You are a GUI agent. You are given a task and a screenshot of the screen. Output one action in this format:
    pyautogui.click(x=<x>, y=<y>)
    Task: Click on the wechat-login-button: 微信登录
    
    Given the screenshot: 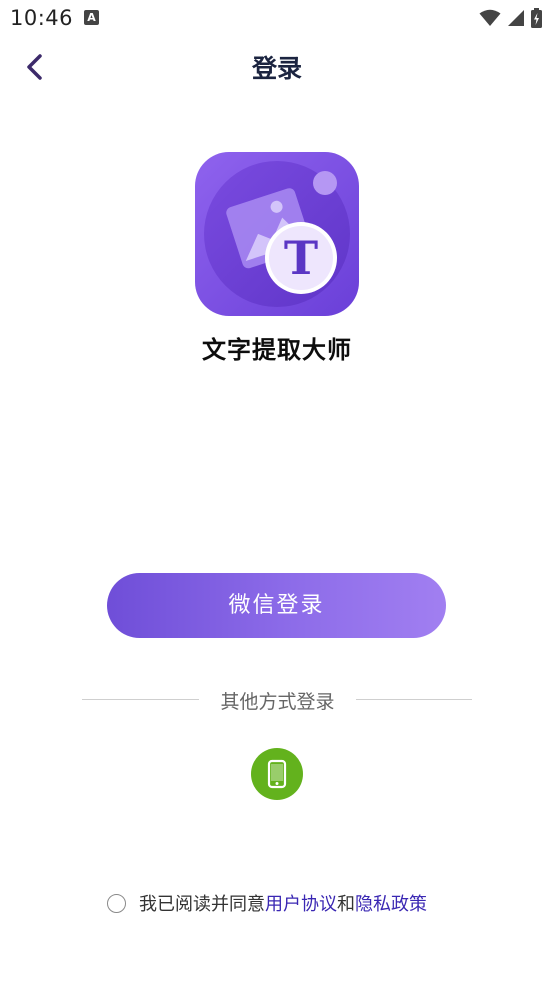 What is the action you would take?
    pyautogui.click(x=276, y=605)
    